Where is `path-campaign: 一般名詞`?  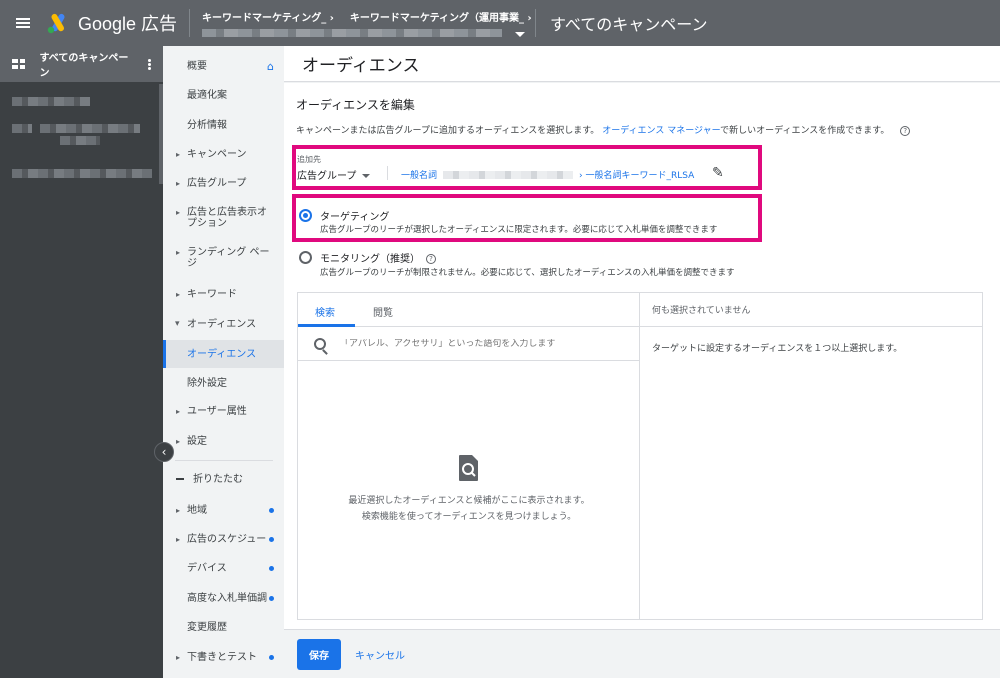 path-campaign: 一般名詞 is located at coordinates (419, 176).